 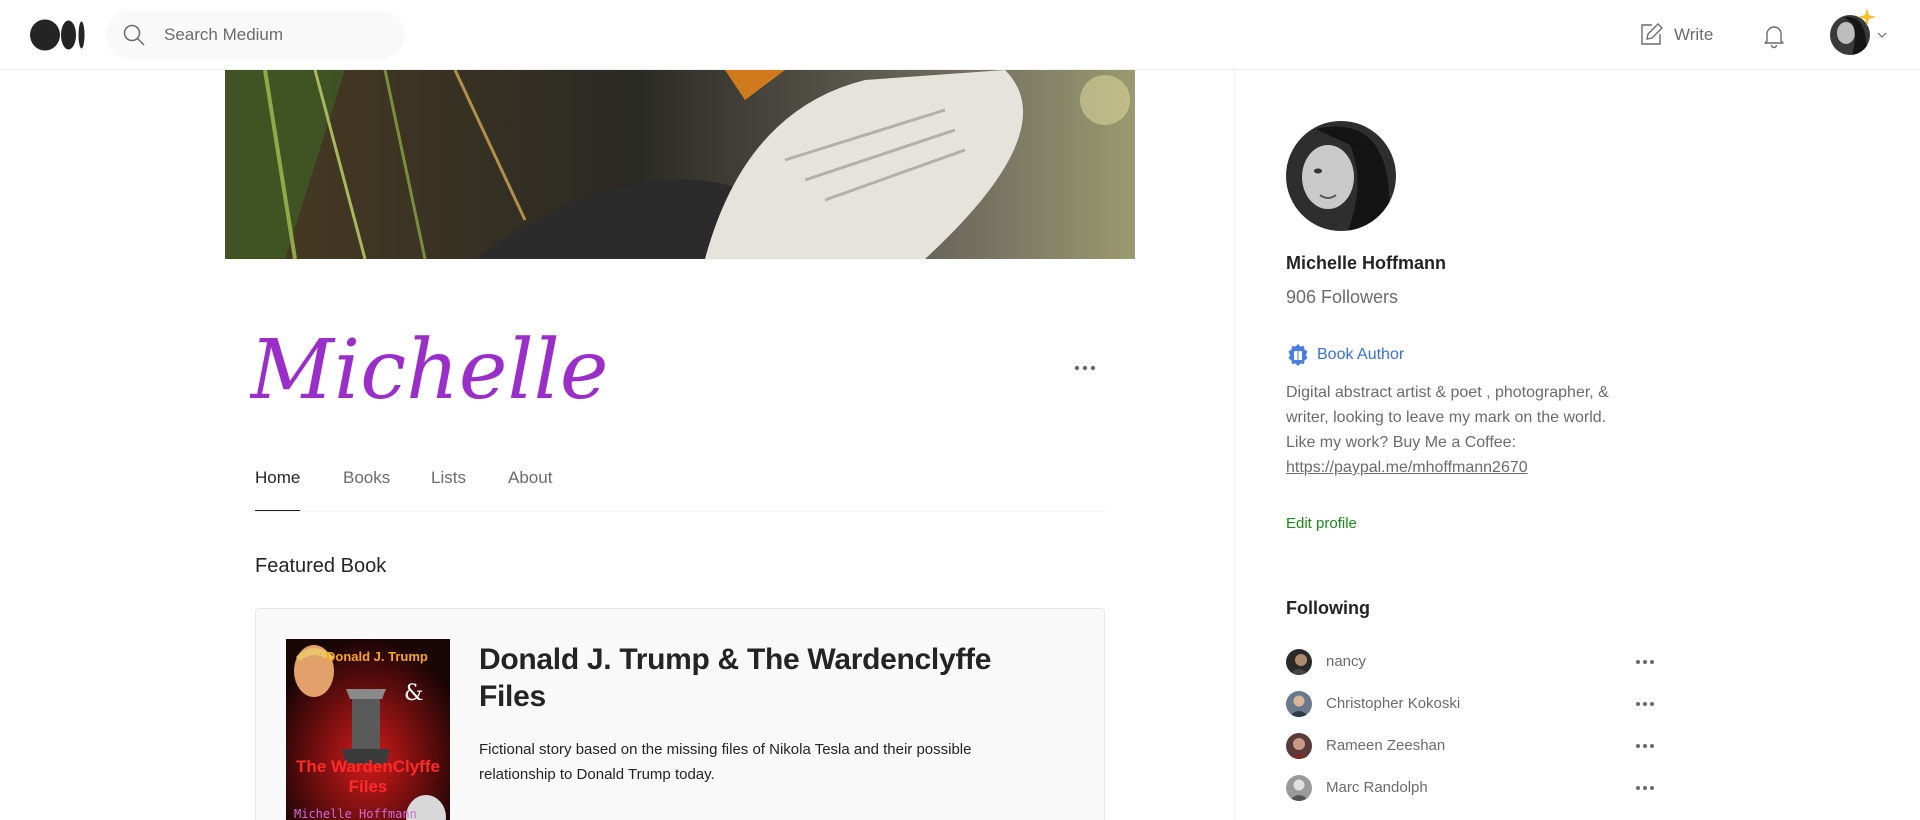 What do you see at coordinates (278, 489) in the screenshot?
I see `tab-home: Home` at bounding box center [278, 489].